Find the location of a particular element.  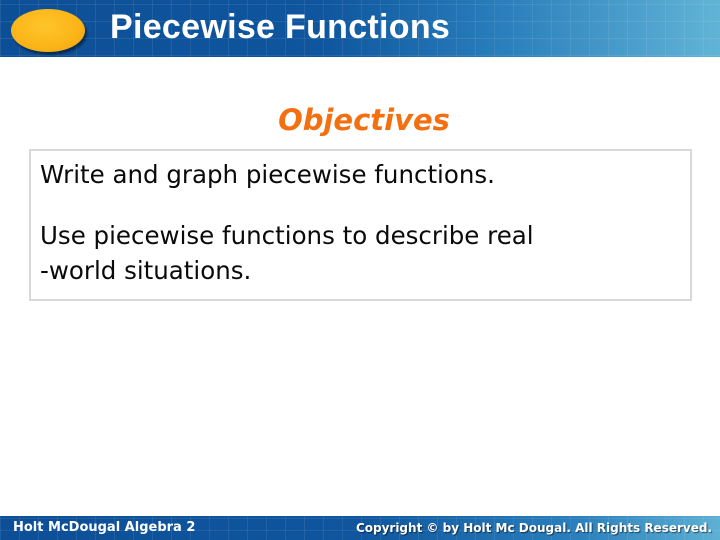

slide-title: Piecewise Functions is located at coordinates (280, 27).